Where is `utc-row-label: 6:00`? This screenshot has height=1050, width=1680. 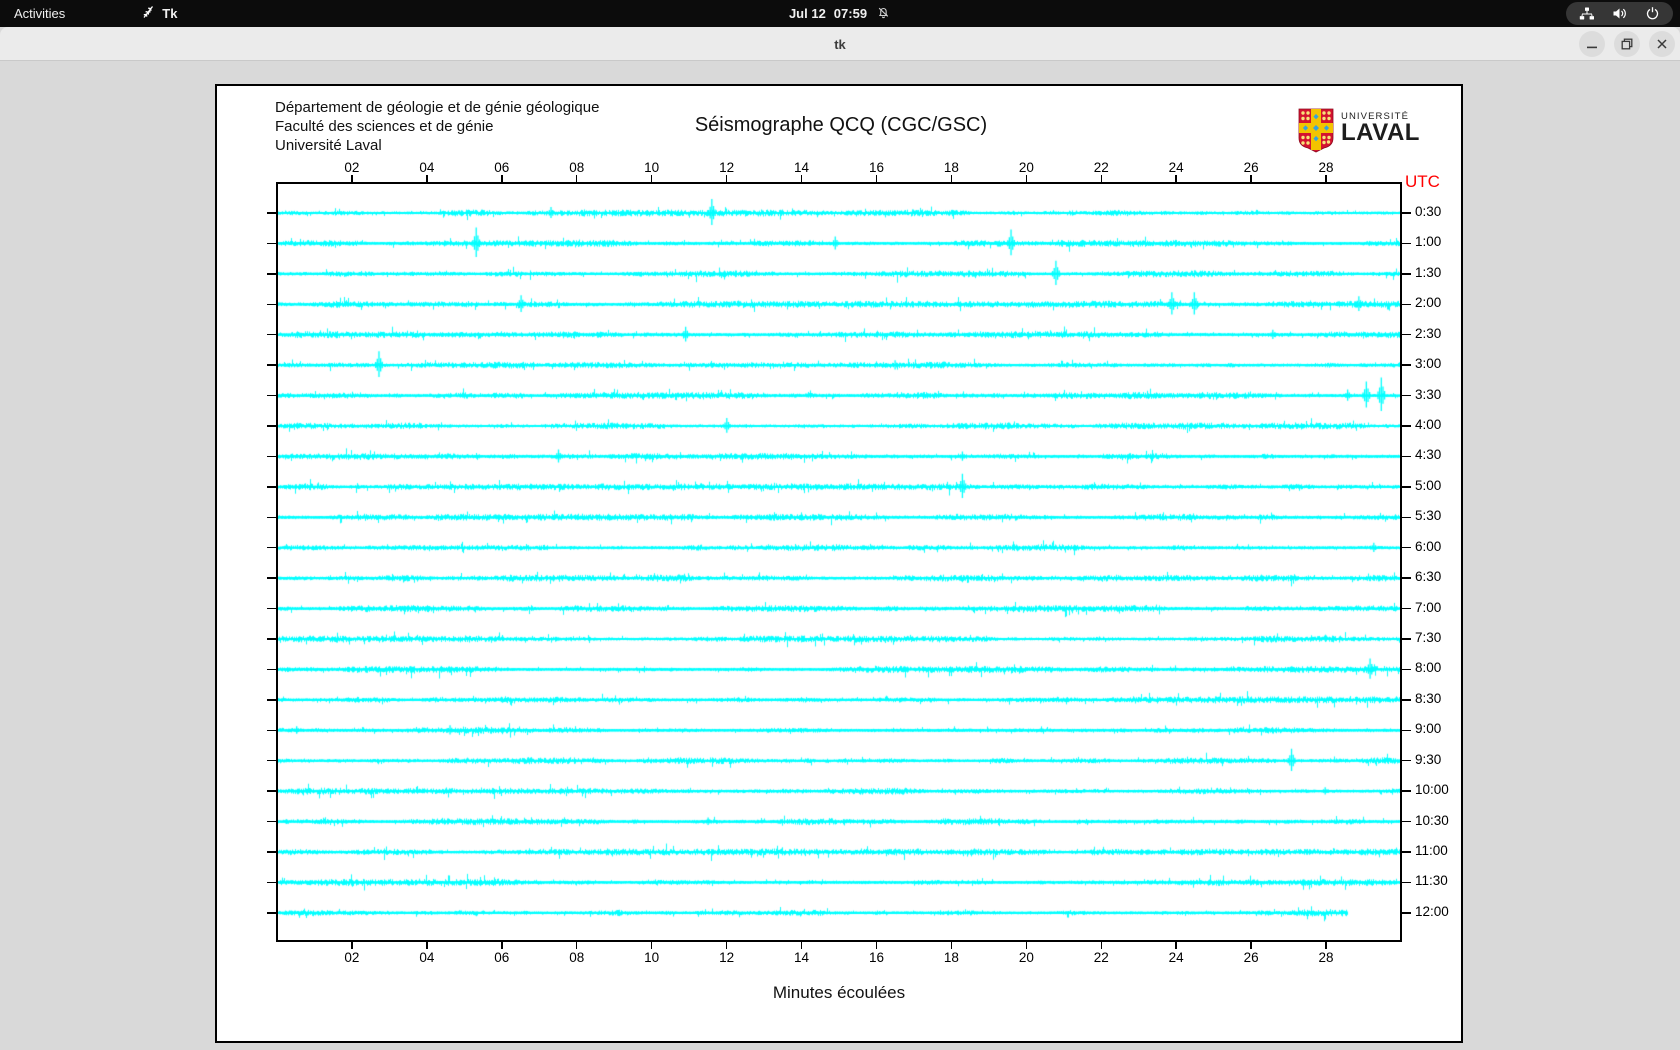 utc-row-label: 6:00 is located at coordinates (1428, 546).